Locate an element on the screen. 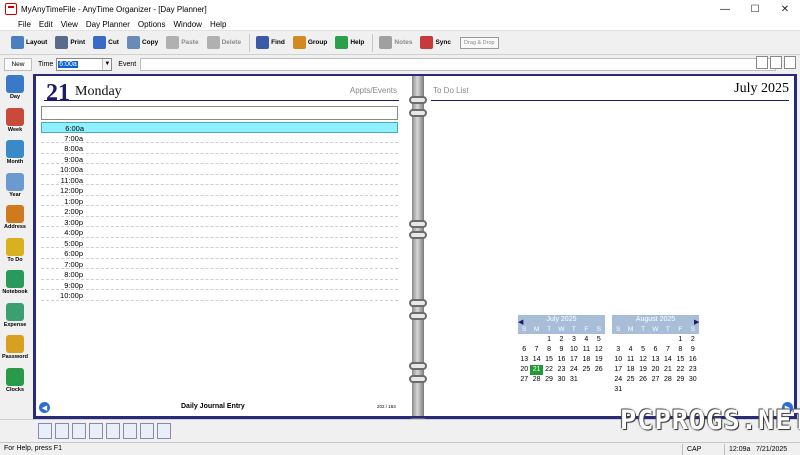 Image resolution: width=800 pixels, height=455 pixels. layout-tab-icon is located at coordinates (45, 431).